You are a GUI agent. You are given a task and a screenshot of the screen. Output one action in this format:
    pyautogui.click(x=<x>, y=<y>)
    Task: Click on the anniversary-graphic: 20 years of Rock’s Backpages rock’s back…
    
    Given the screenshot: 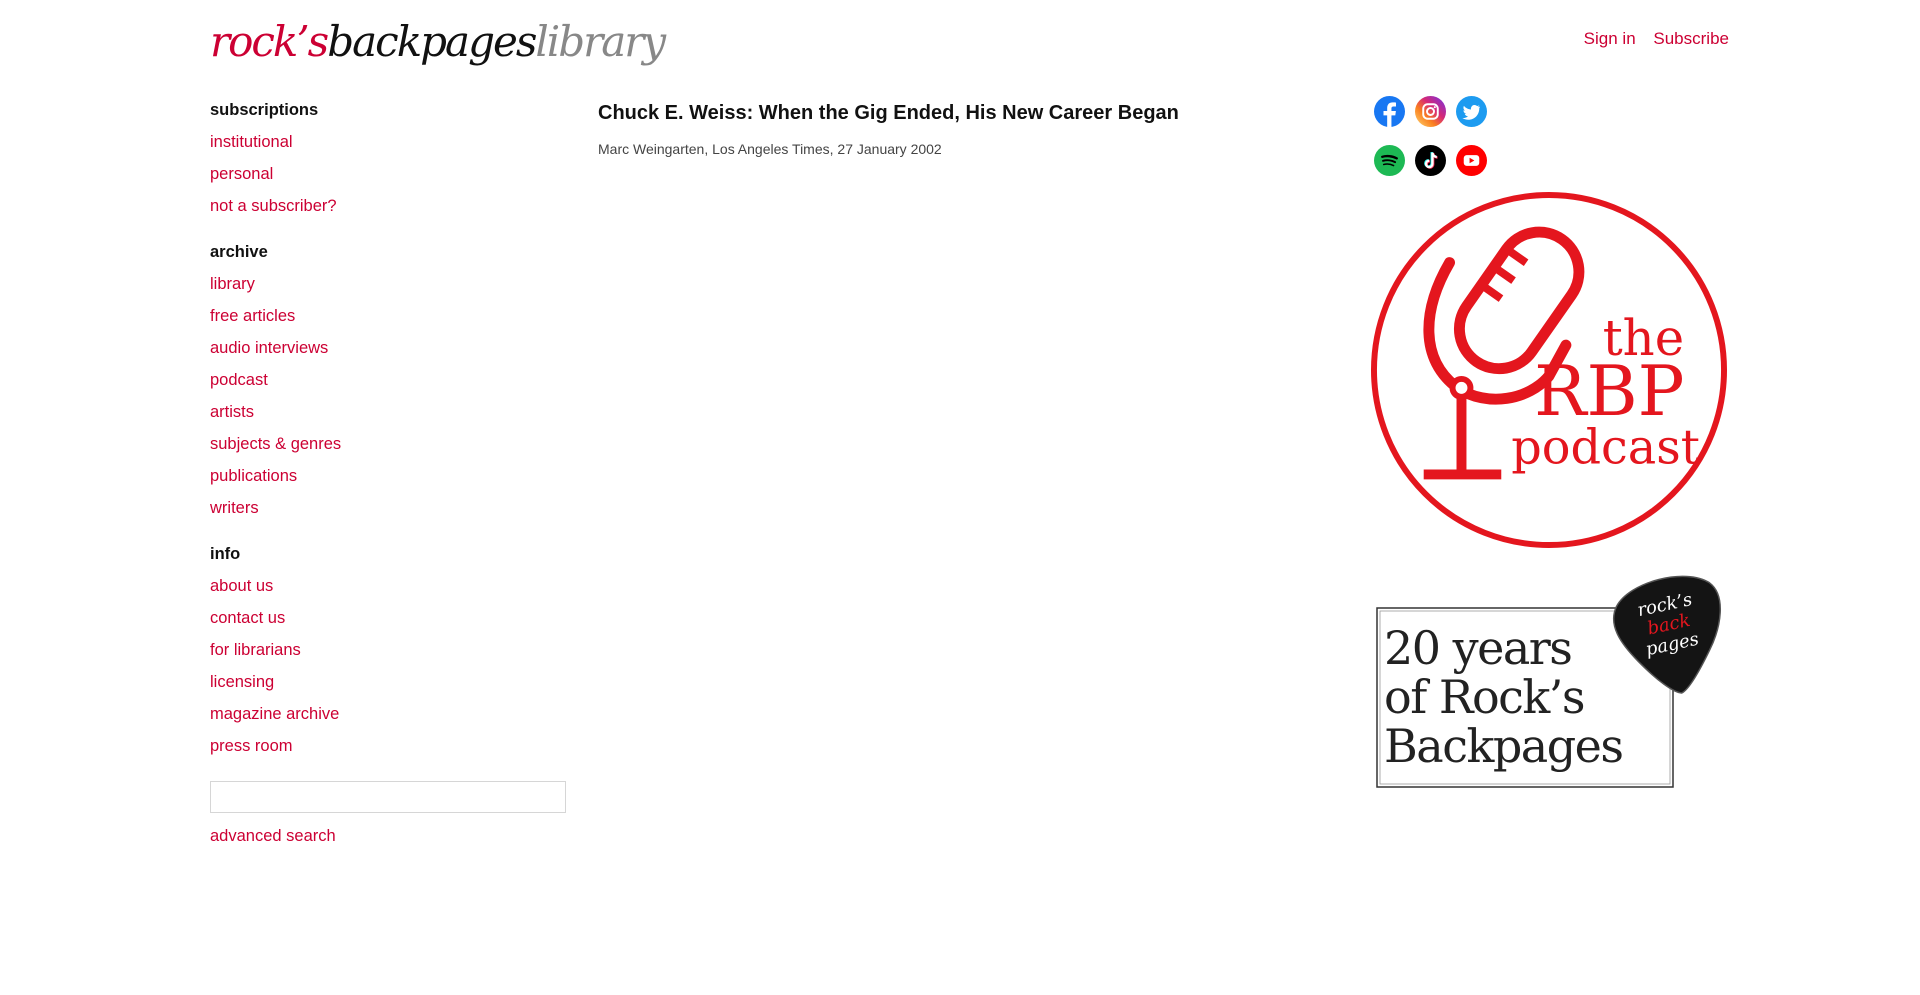 What is the action you would take?
    pyautogui.click(x=1549, y=681)
    